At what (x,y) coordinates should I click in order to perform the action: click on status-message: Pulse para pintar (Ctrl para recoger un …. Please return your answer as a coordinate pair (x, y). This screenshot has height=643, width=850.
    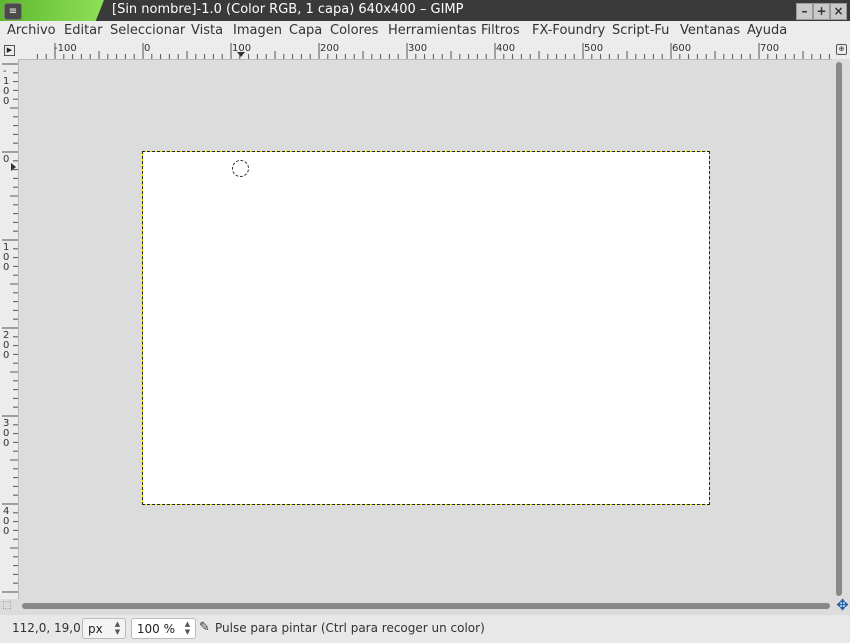
    Looking at the image, I should click on (350, 628).